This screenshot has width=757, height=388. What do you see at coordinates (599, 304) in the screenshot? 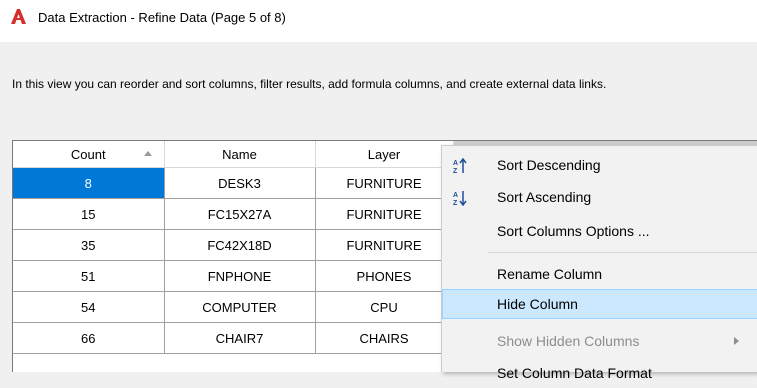
I see `menu-item-hide-column: Hide Column` at bounding box center [599, 304].